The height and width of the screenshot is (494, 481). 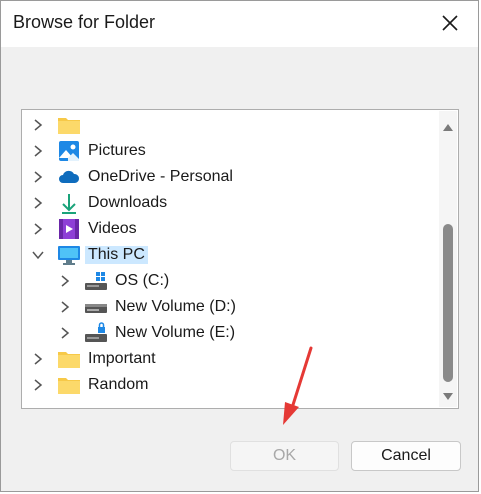 I want to click on tree-item-label: OS (C:), so click(x=142, y=280).